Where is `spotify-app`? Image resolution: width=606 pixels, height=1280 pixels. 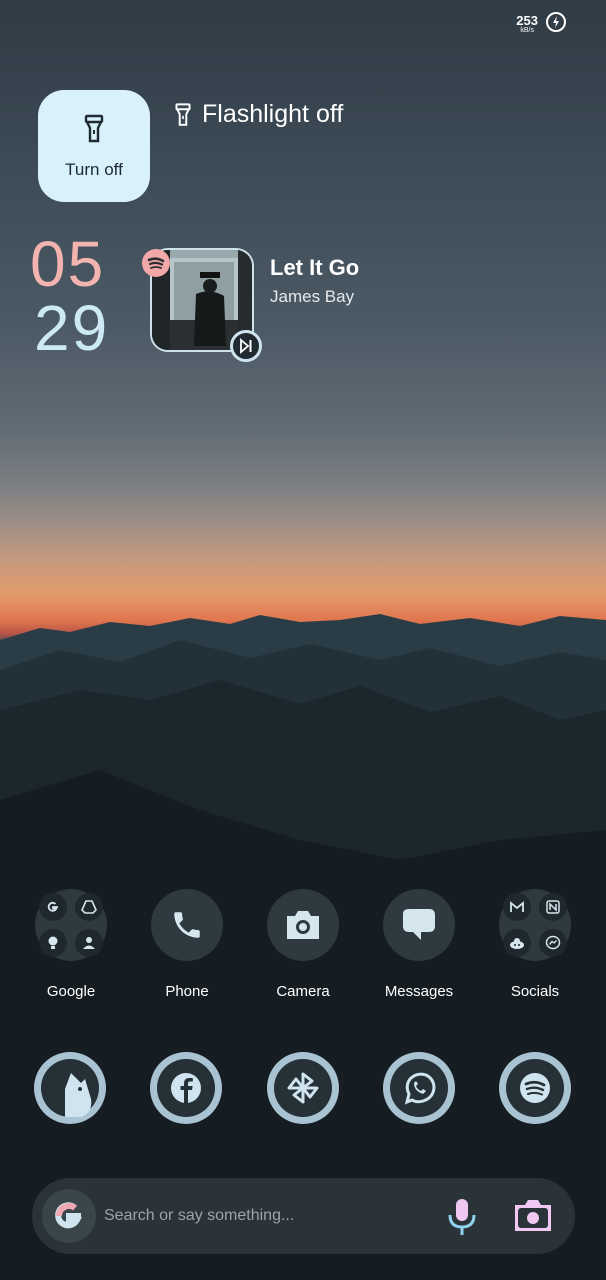 spotify-app is located at coordinates (535, 1088).